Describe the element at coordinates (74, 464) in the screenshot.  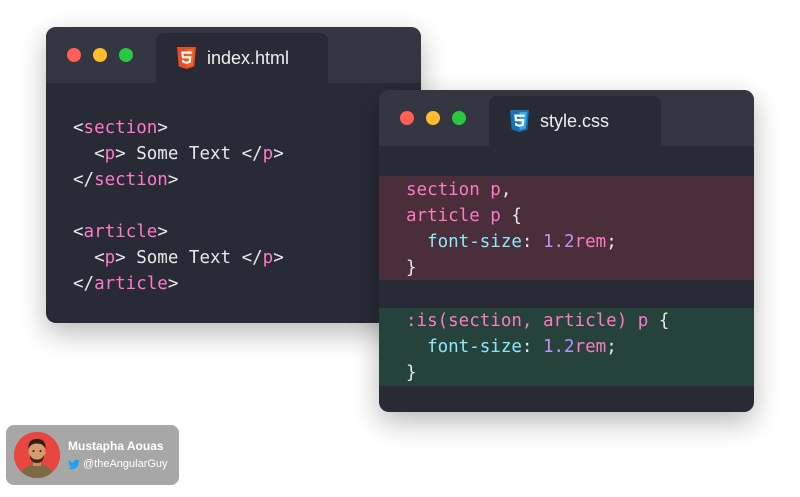
I see `twitter-bird-icon` at that location.